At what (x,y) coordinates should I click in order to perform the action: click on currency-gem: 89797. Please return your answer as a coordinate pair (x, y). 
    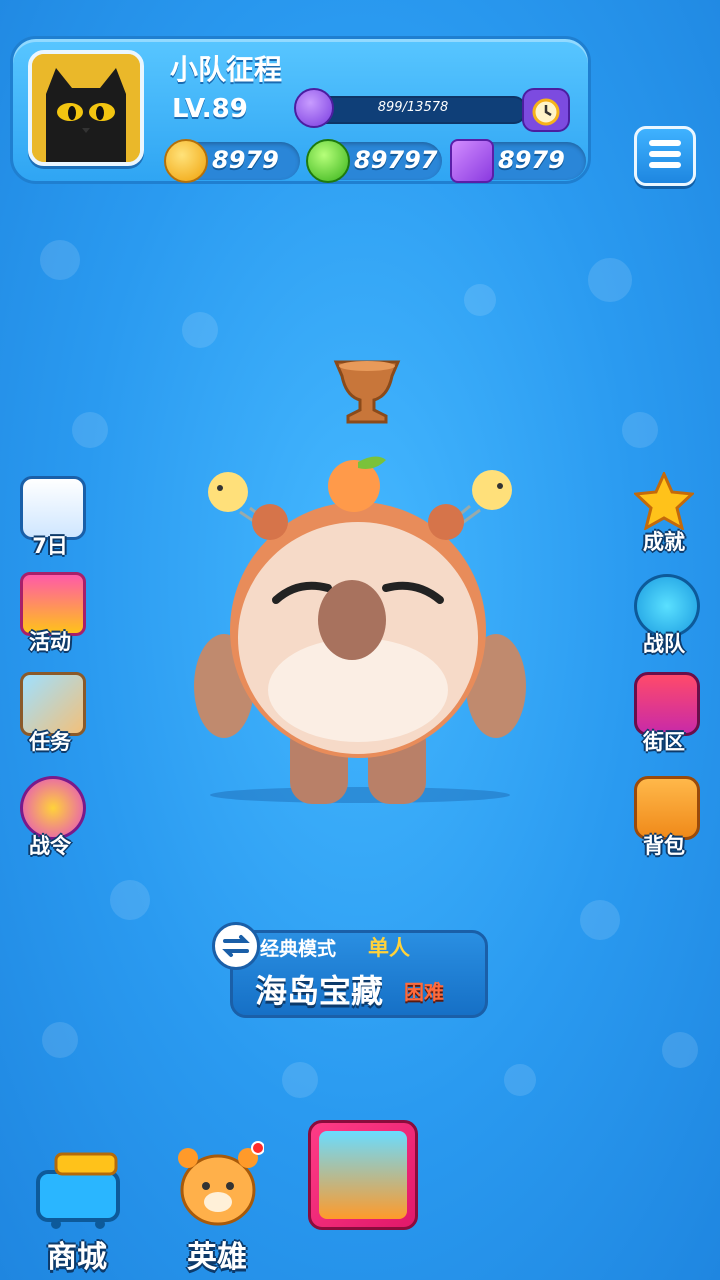
    Looking at the image, I should click on (374, 161).